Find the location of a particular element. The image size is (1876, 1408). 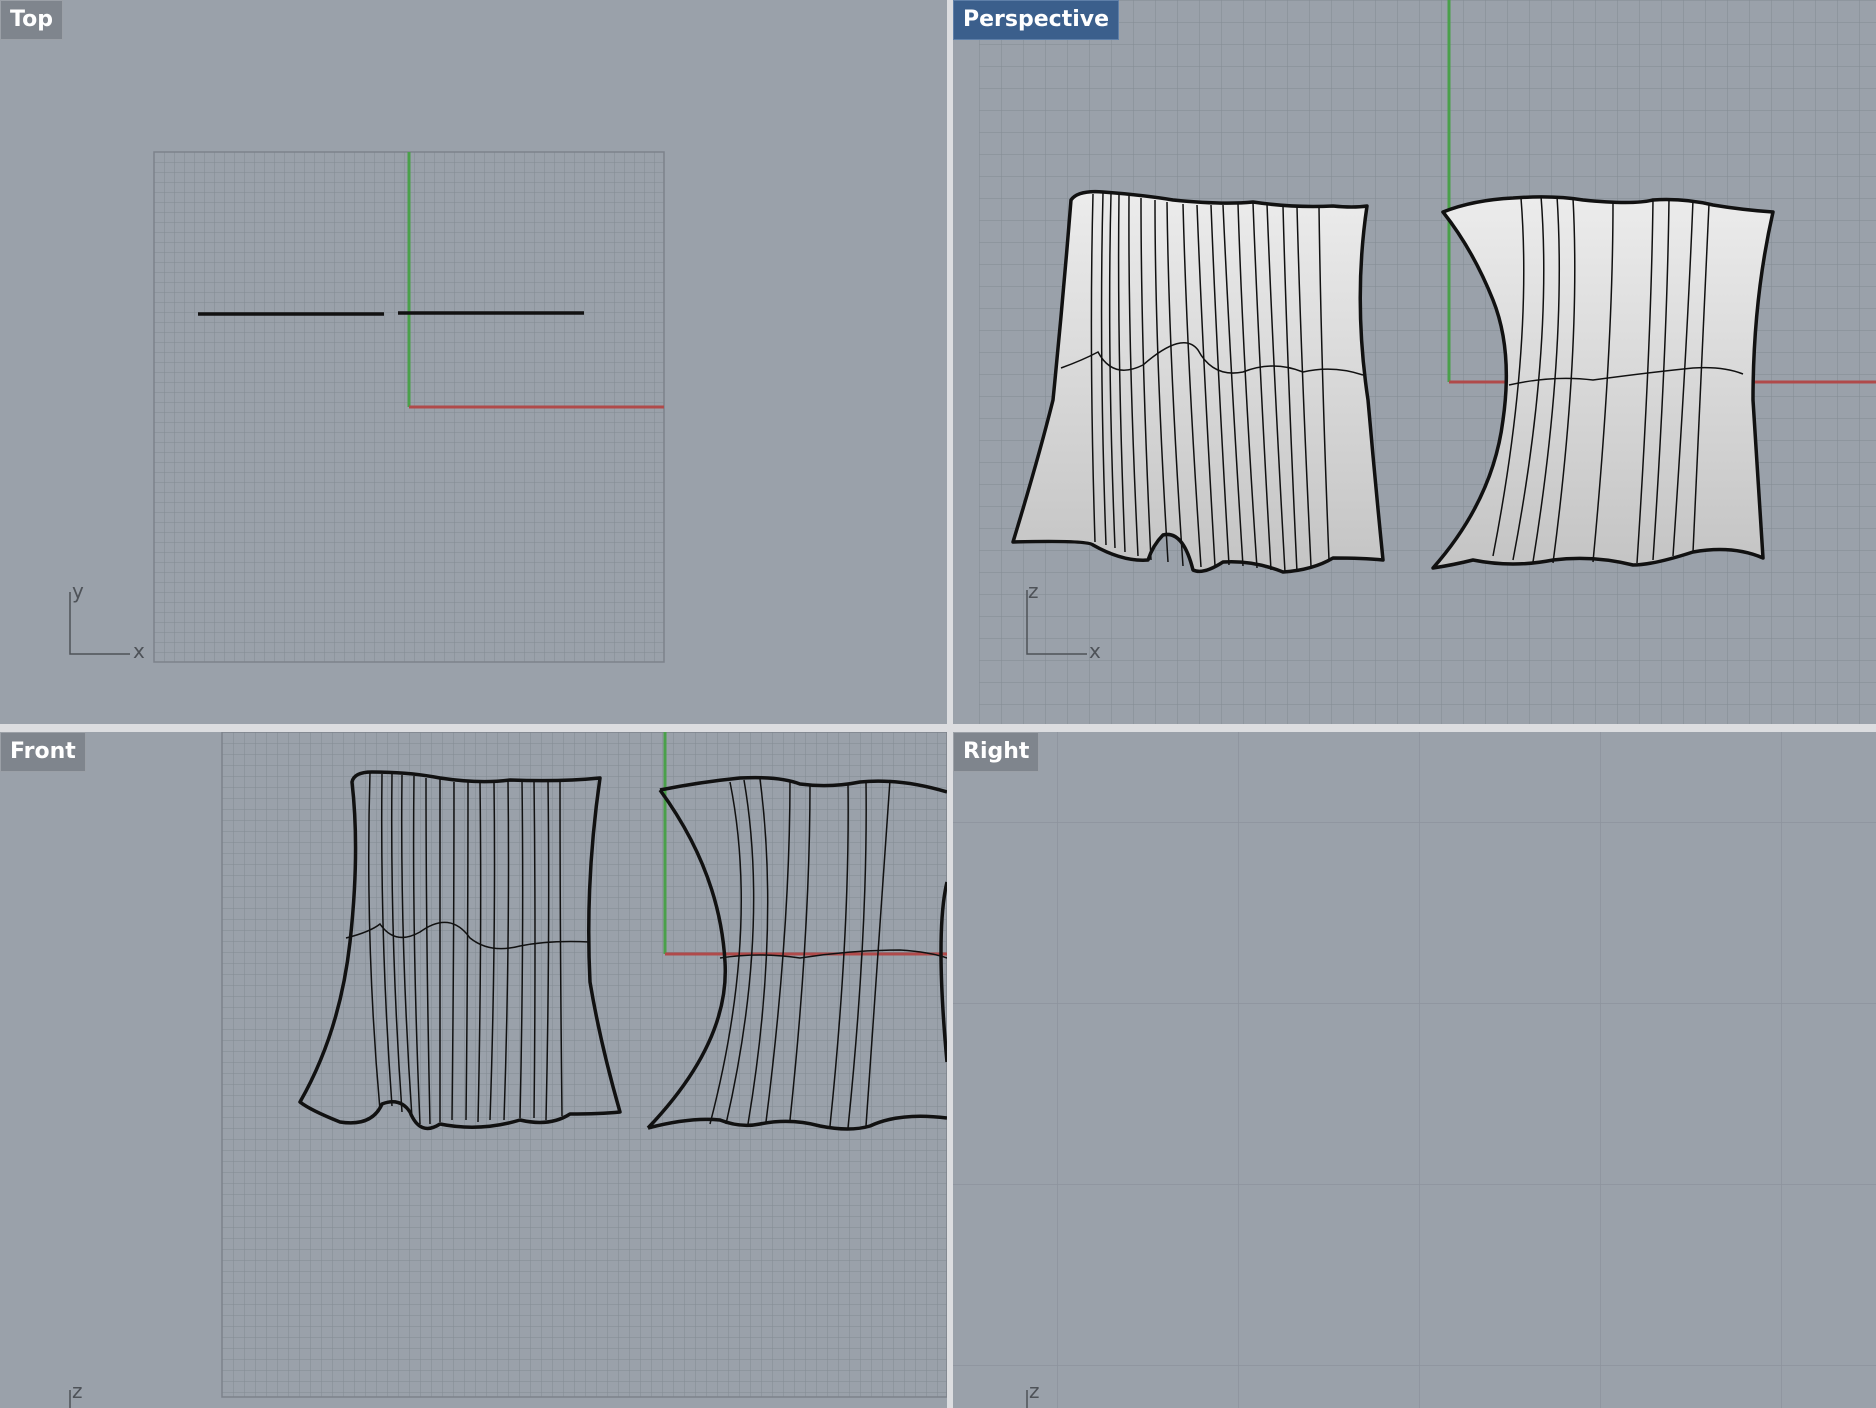

surface-left is located at coordinates (1198, 381).